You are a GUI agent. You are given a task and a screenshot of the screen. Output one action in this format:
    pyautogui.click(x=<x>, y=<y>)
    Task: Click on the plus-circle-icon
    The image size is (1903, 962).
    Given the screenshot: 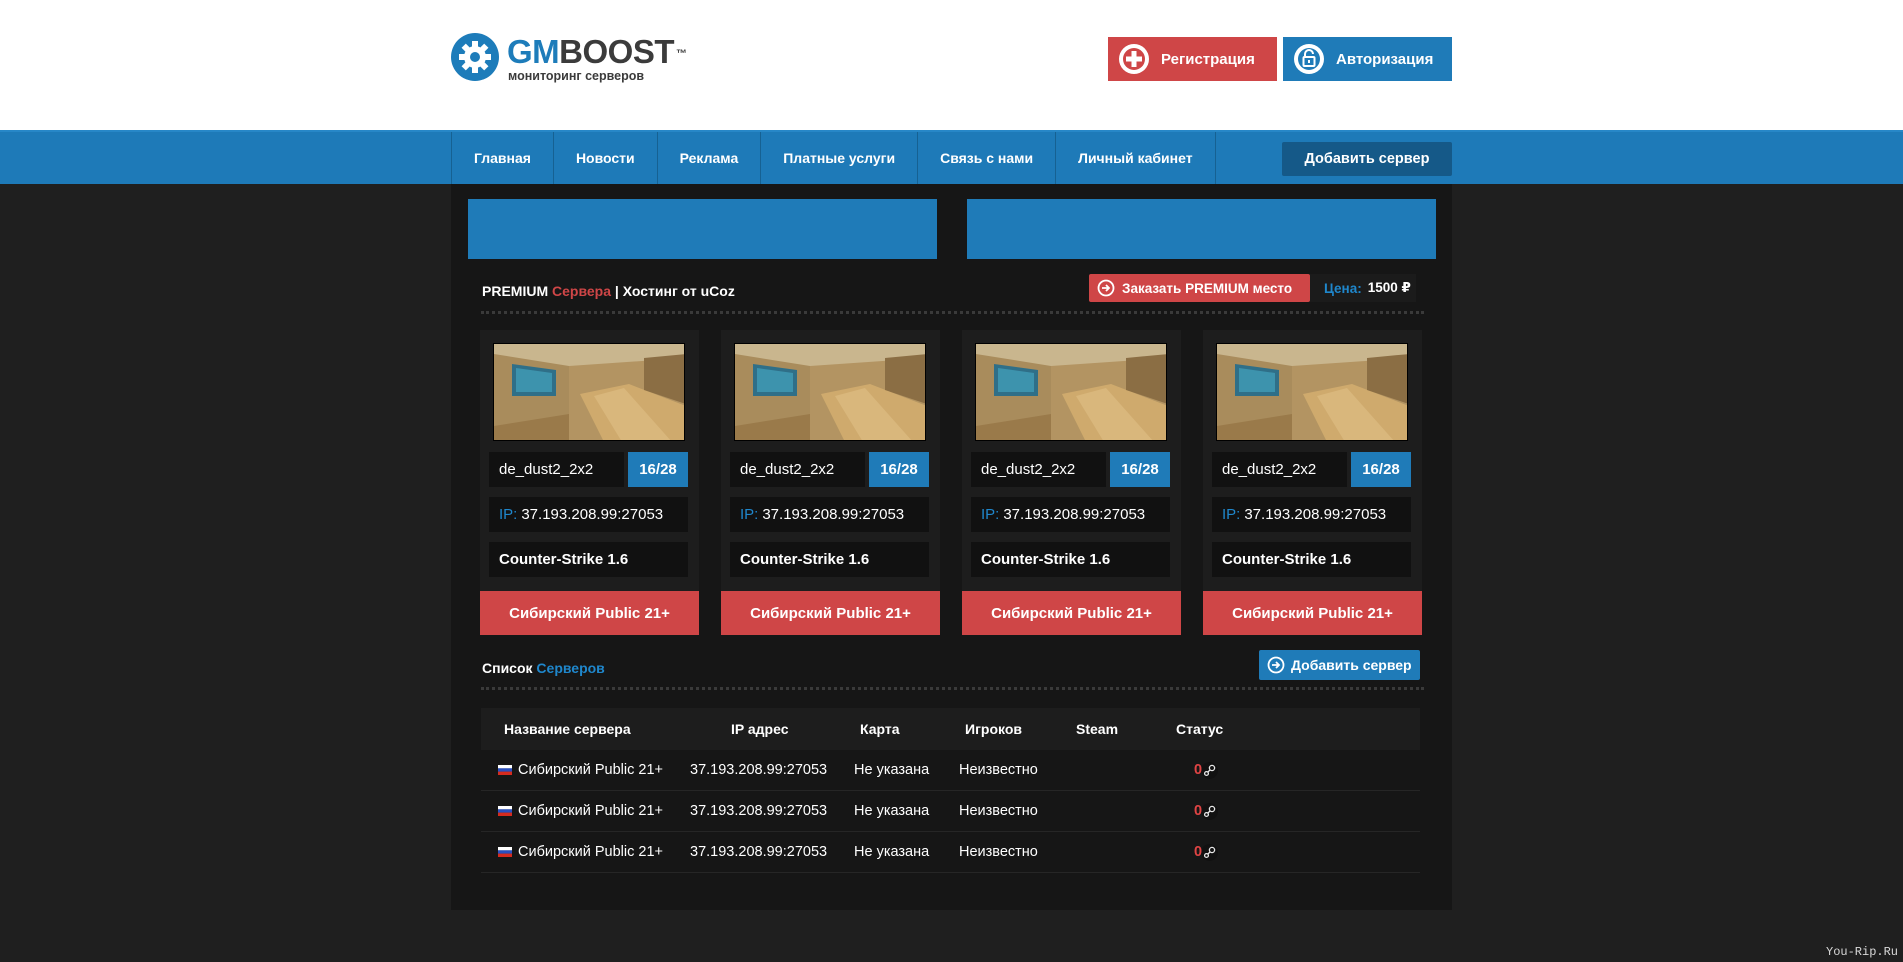 What is the action you would take?
    pyautogui.click(x=1134, y=59)
    